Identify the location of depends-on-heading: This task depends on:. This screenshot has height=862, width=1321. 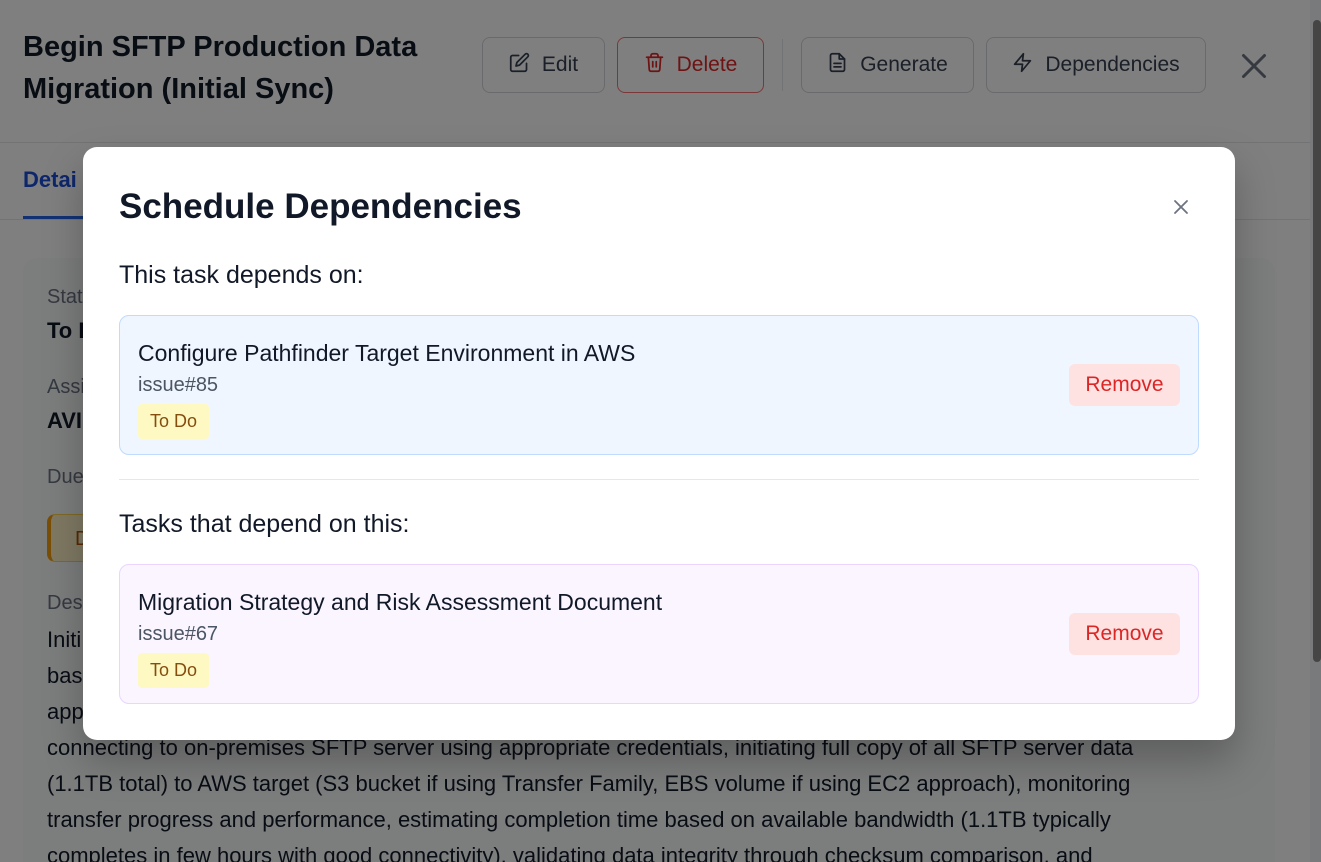
(241, 275).